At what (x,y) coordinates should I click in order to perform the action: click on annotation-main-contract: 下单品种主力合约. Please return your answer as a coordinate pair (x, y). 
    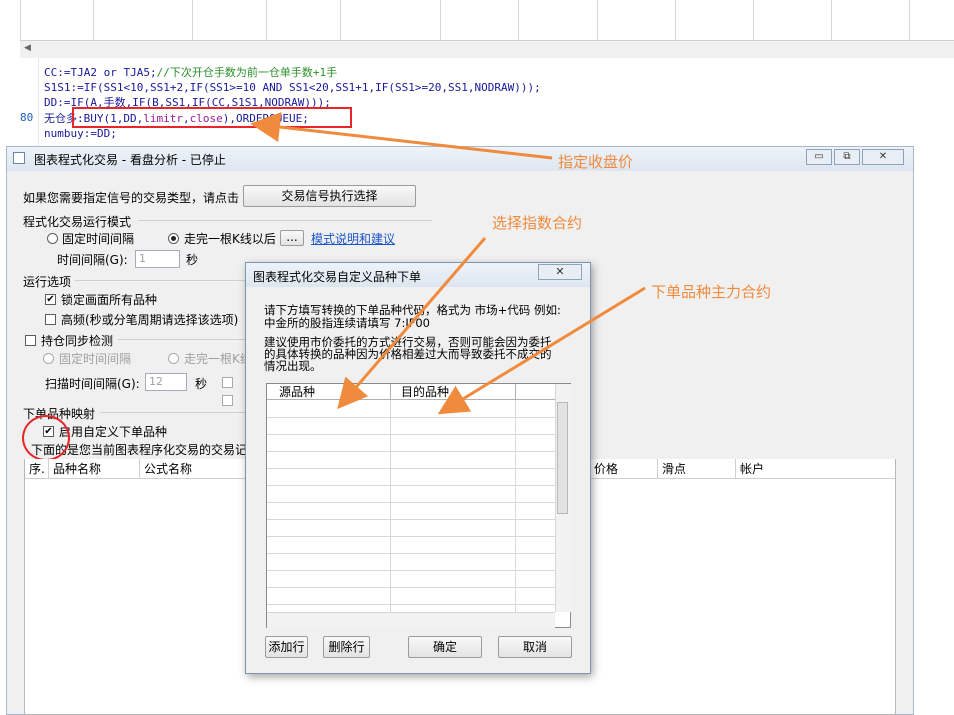
    Looking at the image, I should click on (711, 292).